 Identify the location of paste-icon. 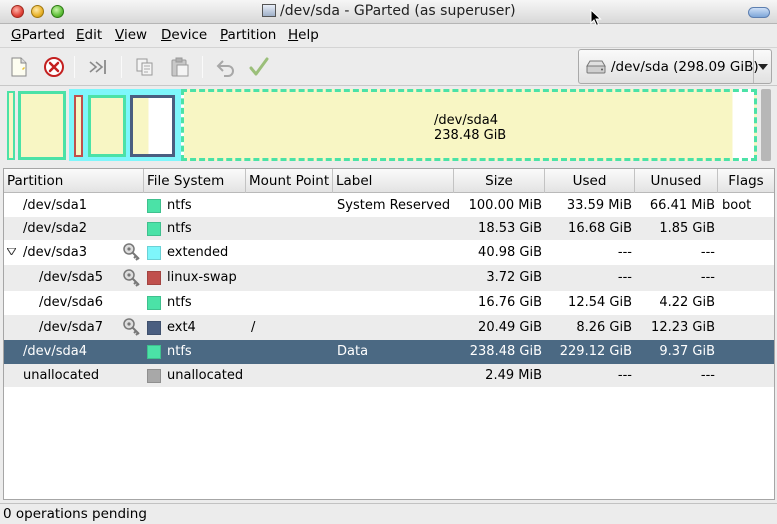
(180, 67).